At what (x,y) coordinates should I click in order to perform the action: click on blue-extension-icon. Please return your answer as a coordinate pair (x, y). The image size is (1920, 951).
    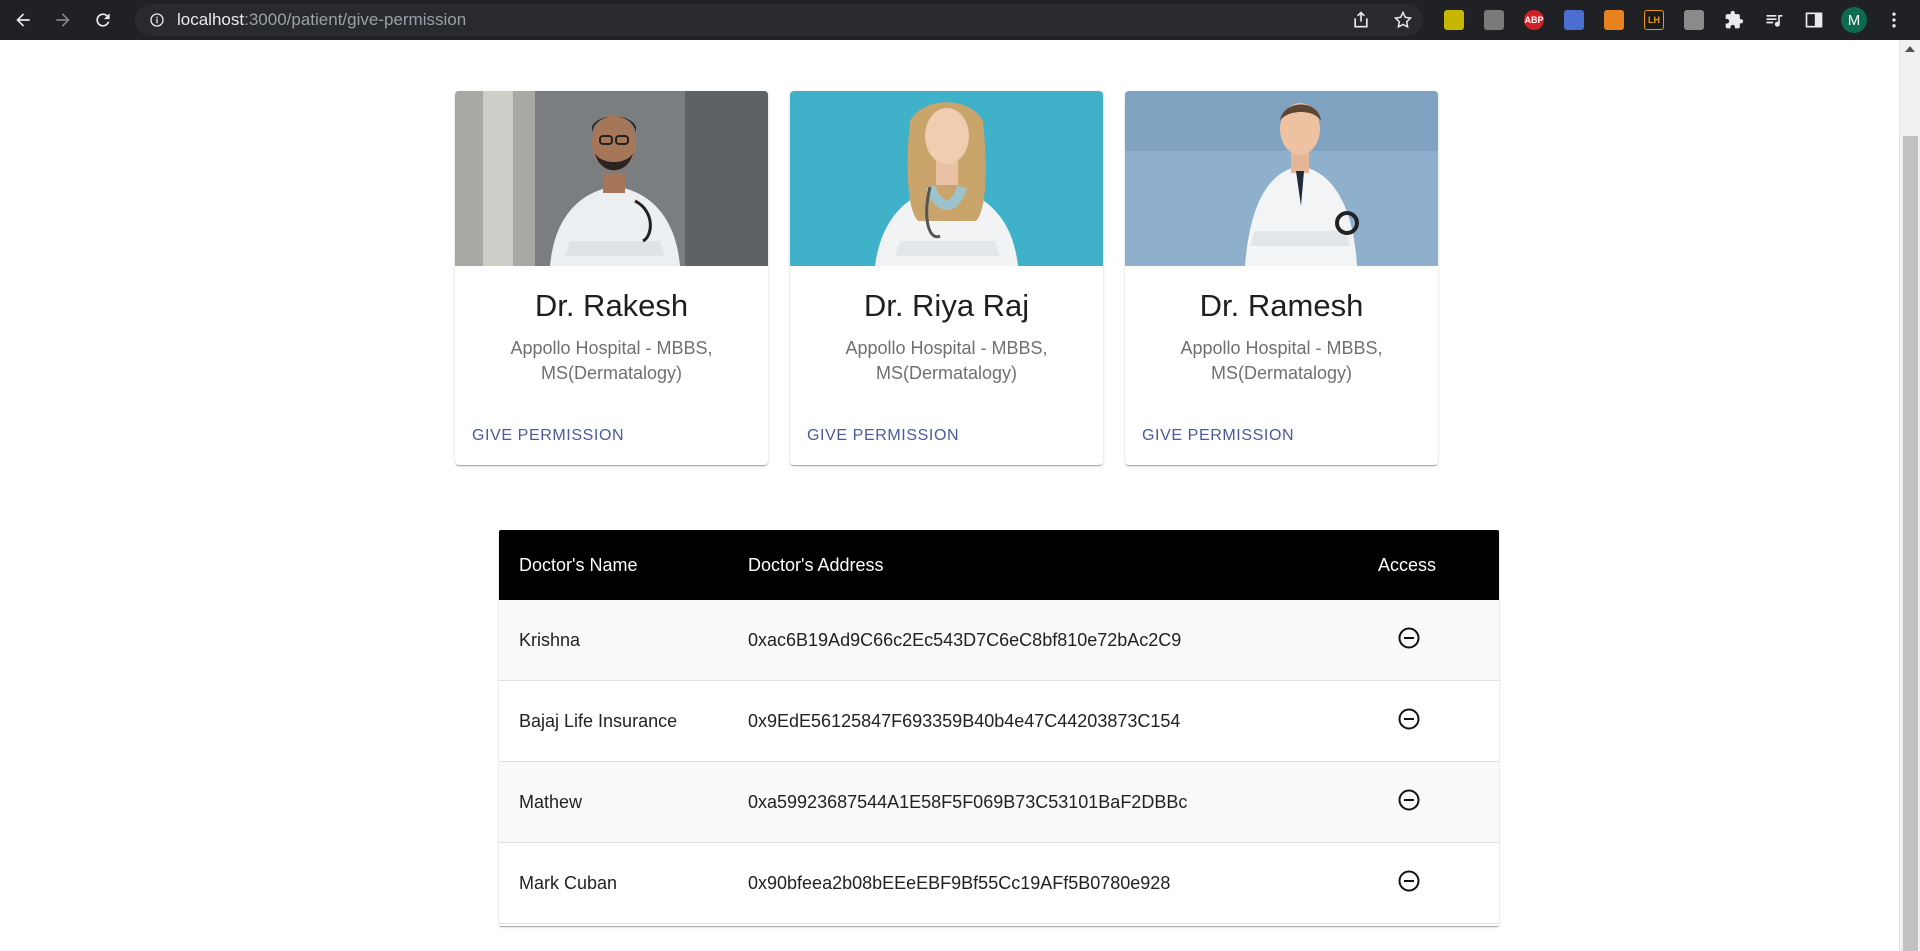
    Looking at the image, I should click on (1574, 20).